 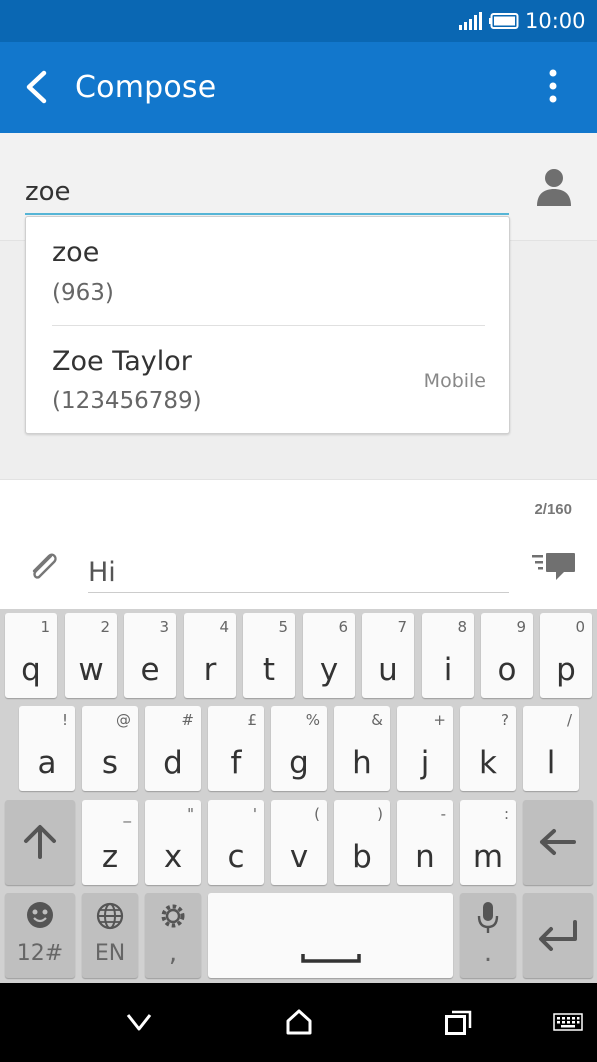 What do you see at coordinates (507, 655) in the screenshot?
I see `key-o: 9o` at bounding box center [507, 655].